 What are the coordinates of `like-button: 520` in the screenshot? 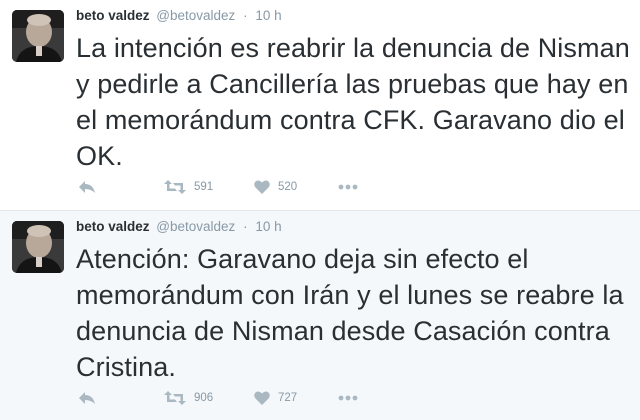 It's located at (275, 187).